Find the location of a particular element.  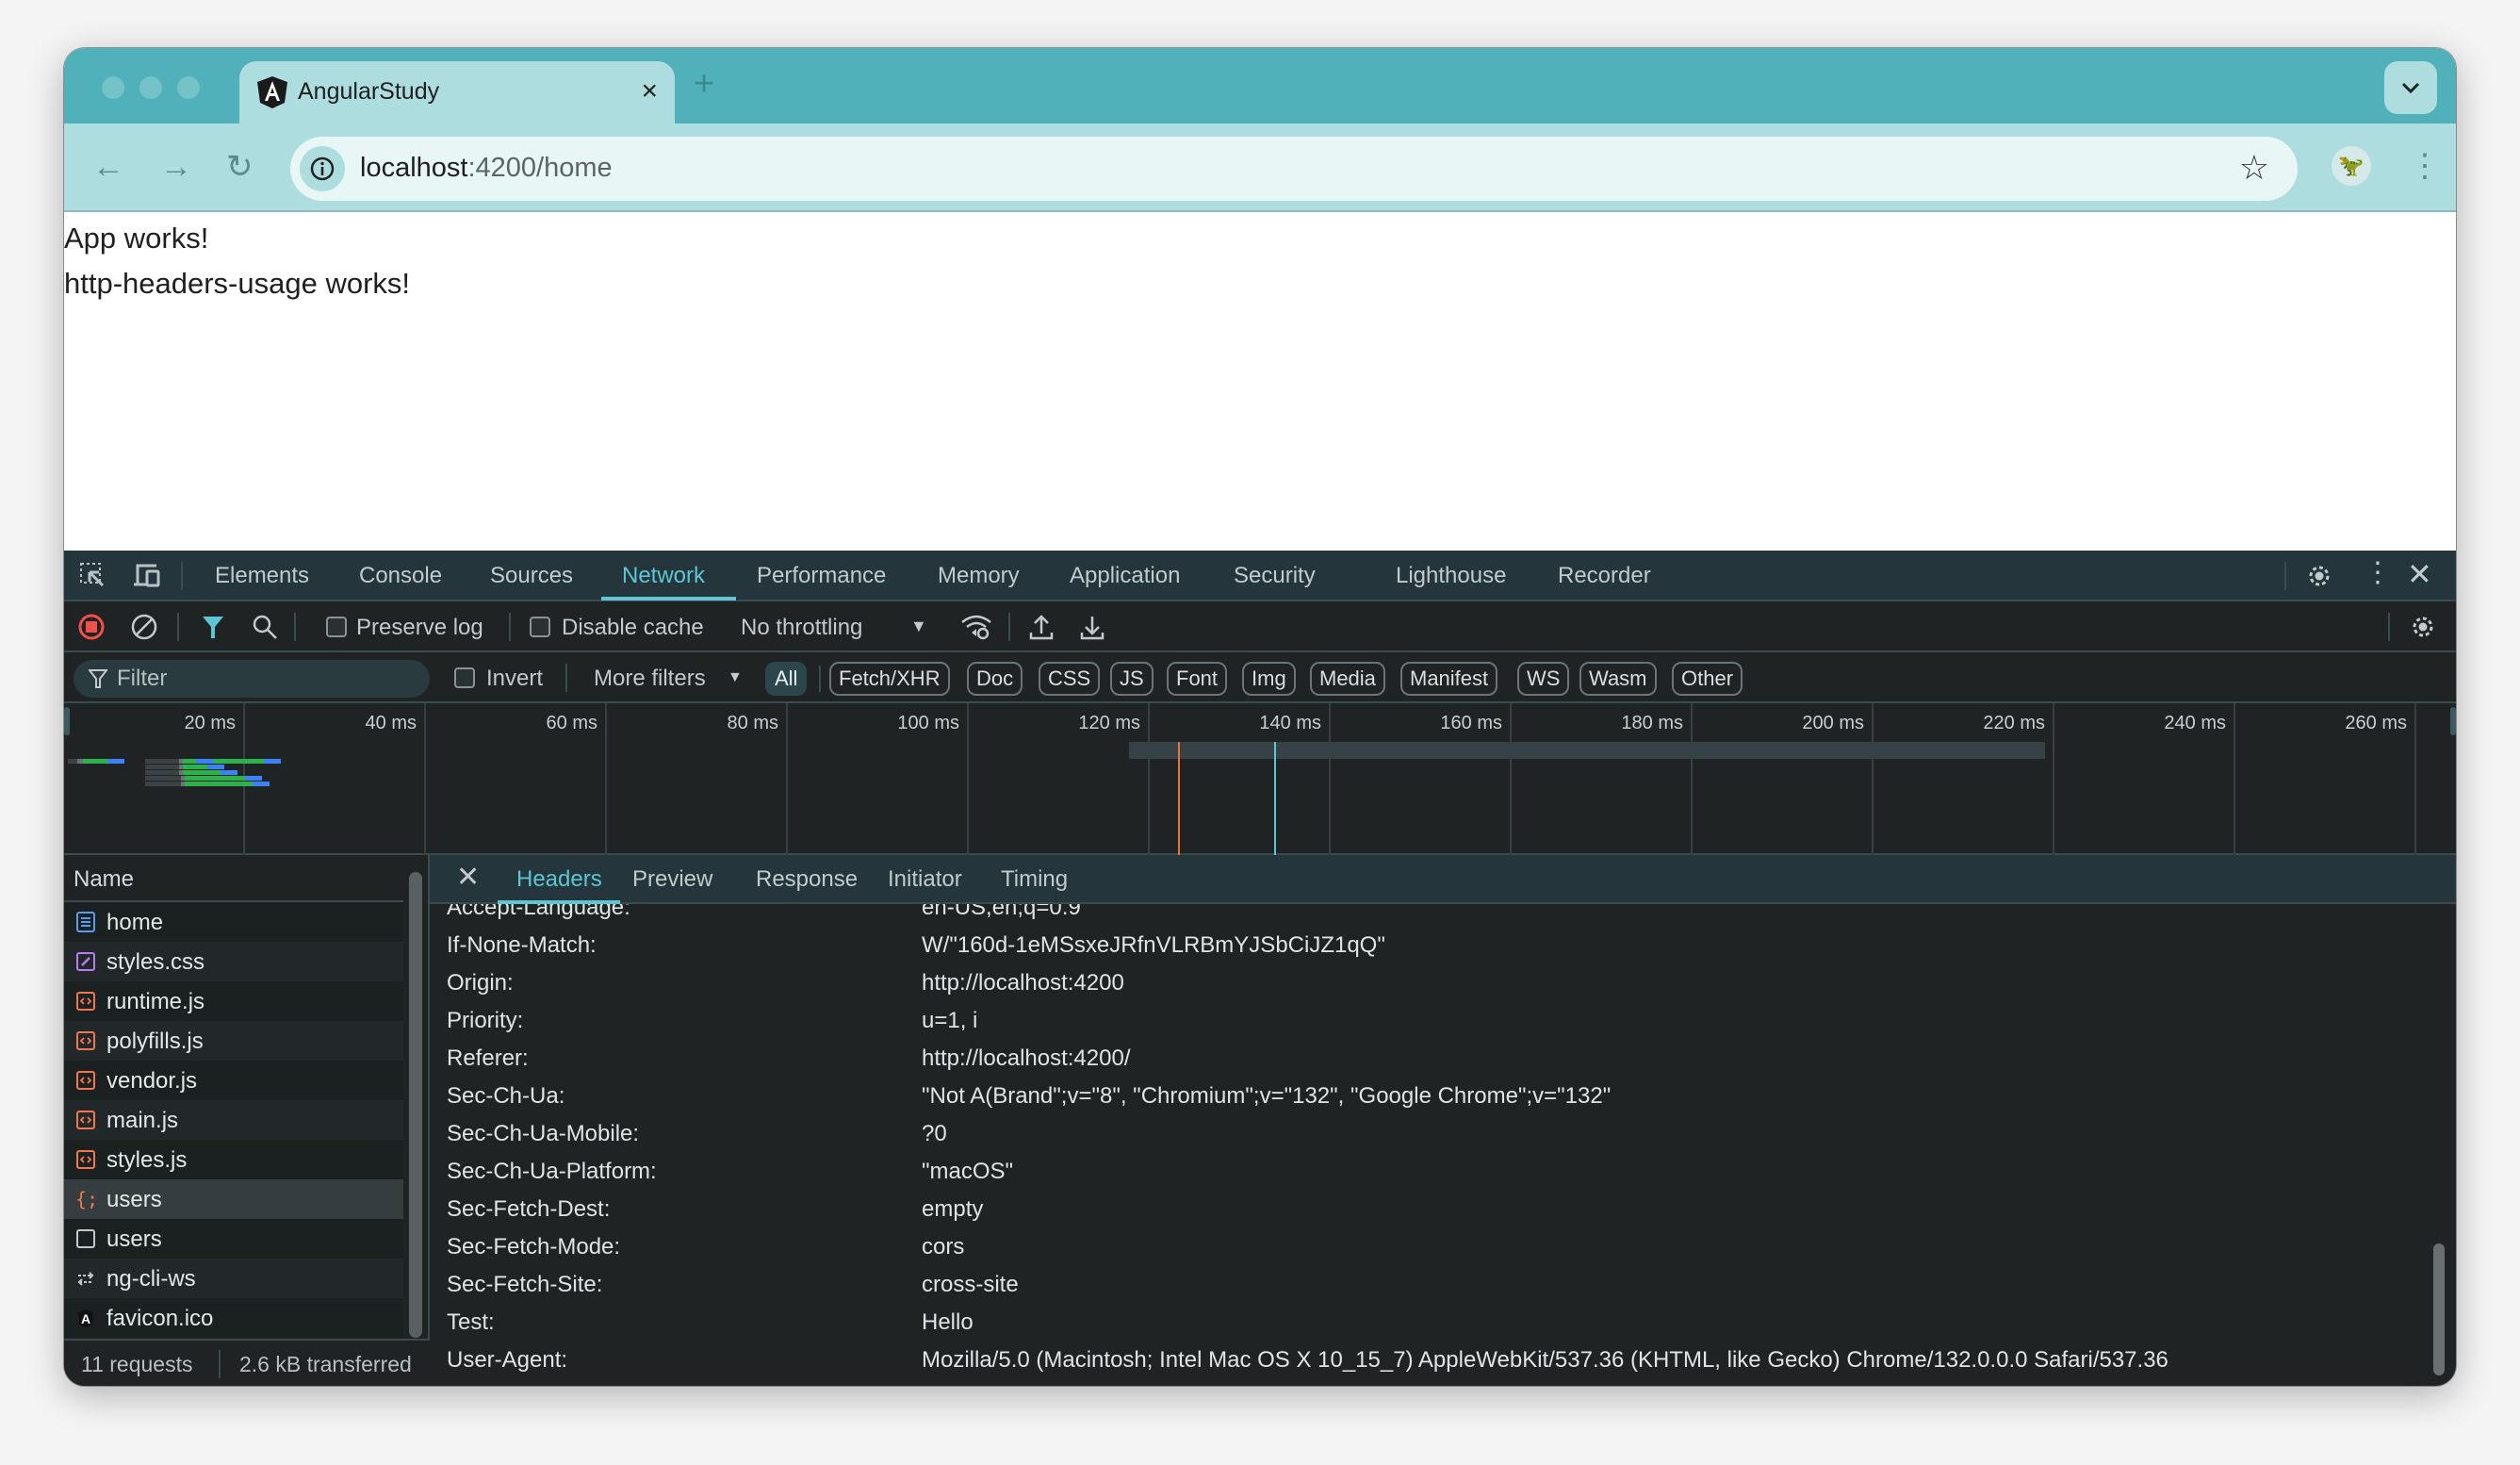

panel-tab-network: Network is located at coordinates (663, 576).